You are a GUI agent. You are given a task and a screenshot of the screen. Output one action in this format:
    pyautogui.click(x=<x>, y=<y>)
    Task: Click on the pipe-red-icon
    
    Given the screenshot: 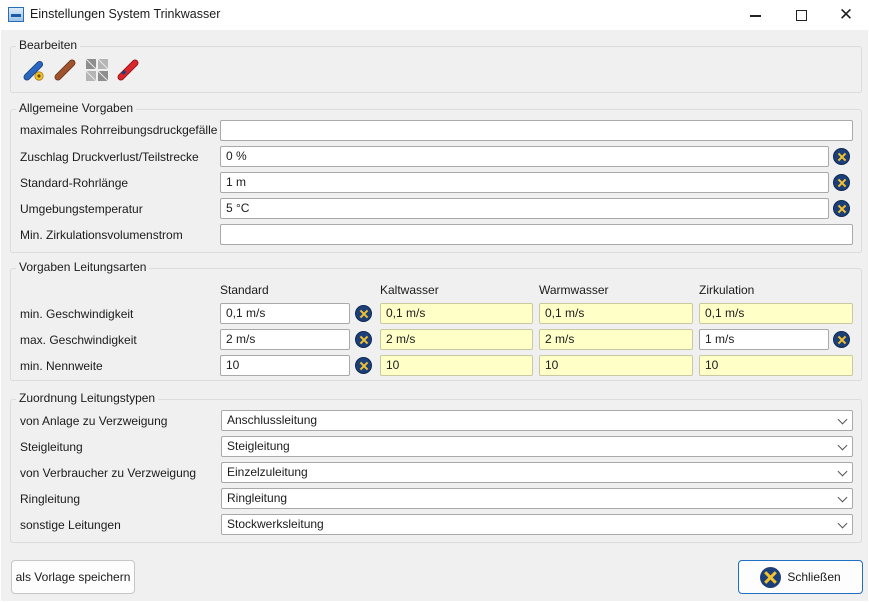 What is the action you would take?
    pyautogui.click(x=128, y=70)
    